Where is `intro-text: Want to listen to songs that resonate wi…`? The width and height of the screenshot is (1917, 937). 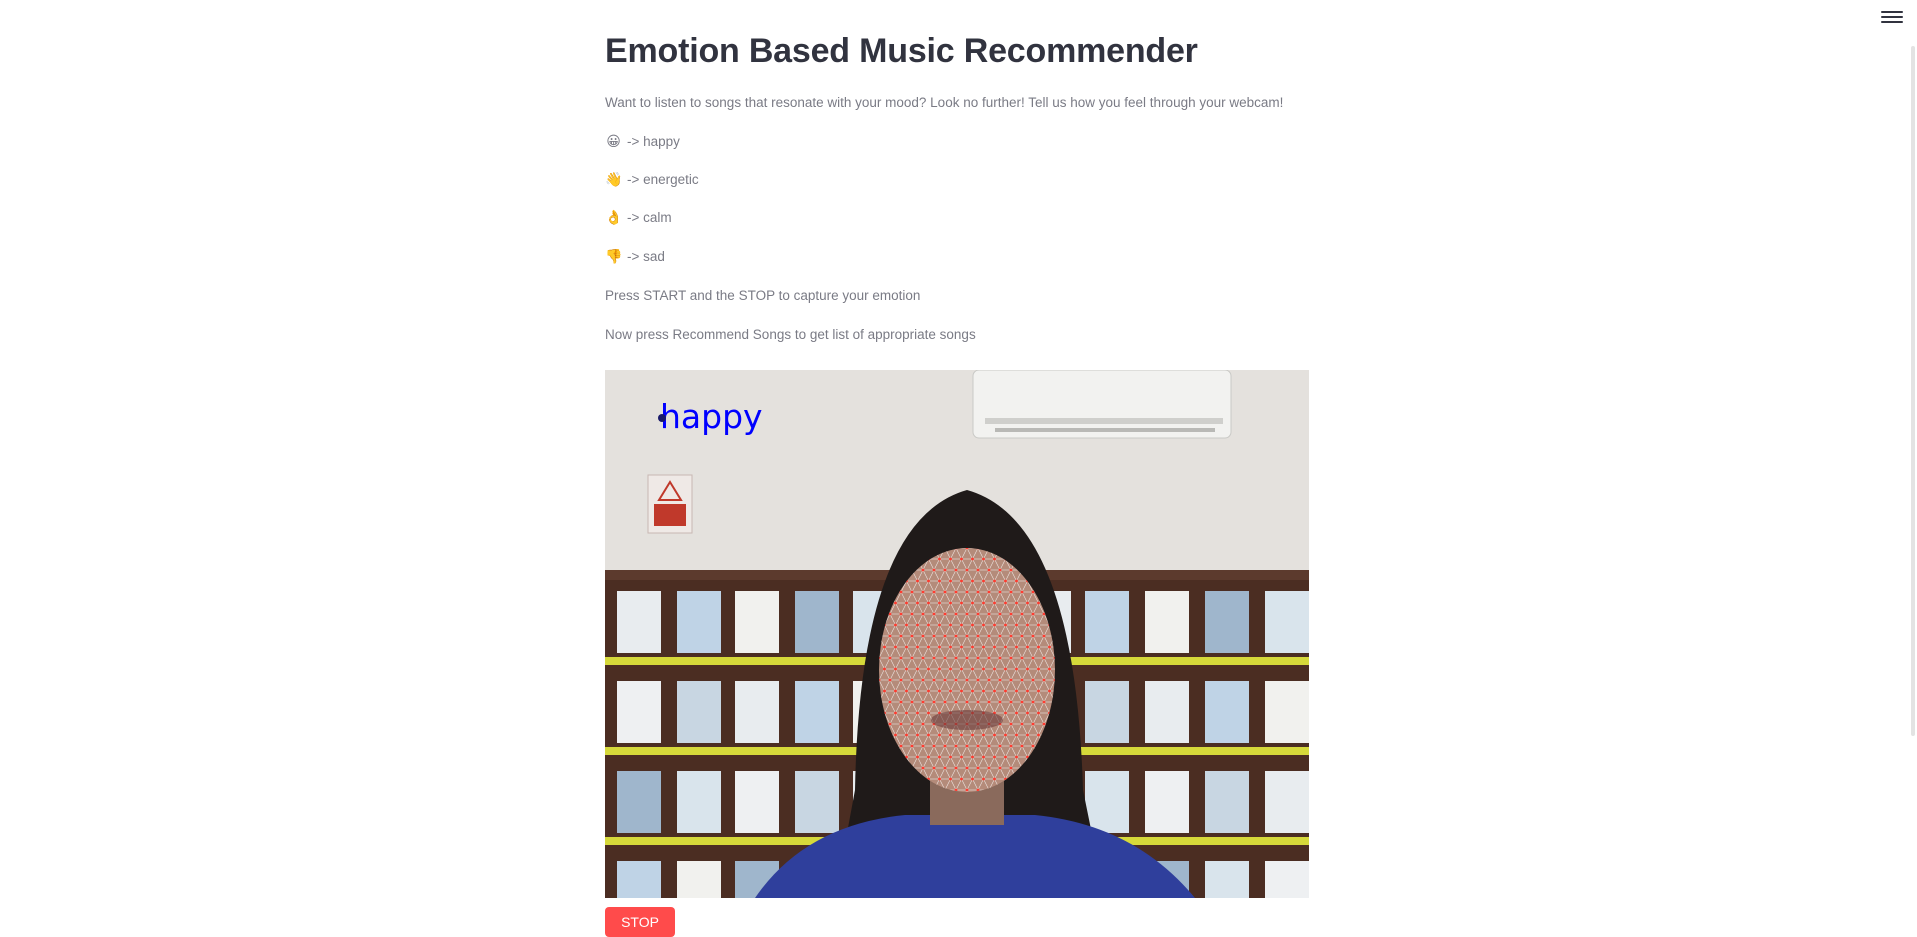
intro-text: Want to listen to songs that resonate wi… is located at coordinates (944, 102).